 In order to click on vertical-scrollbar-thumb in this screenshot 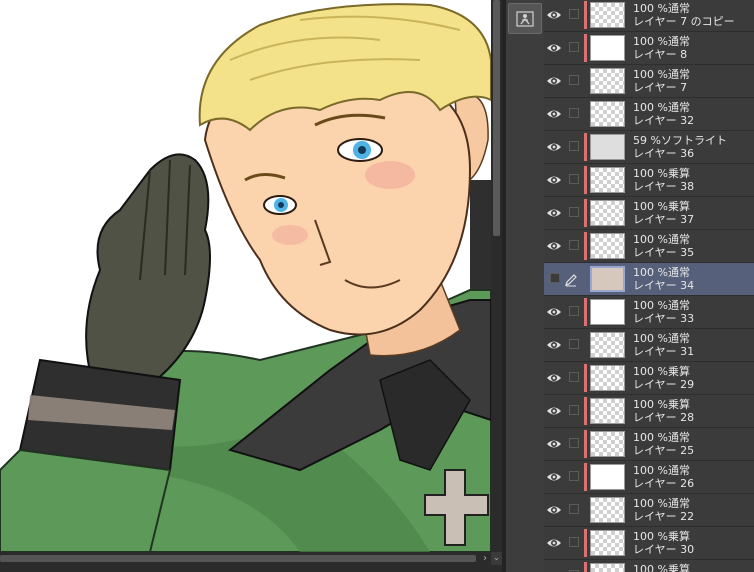, I will do `click(496, 118)`.